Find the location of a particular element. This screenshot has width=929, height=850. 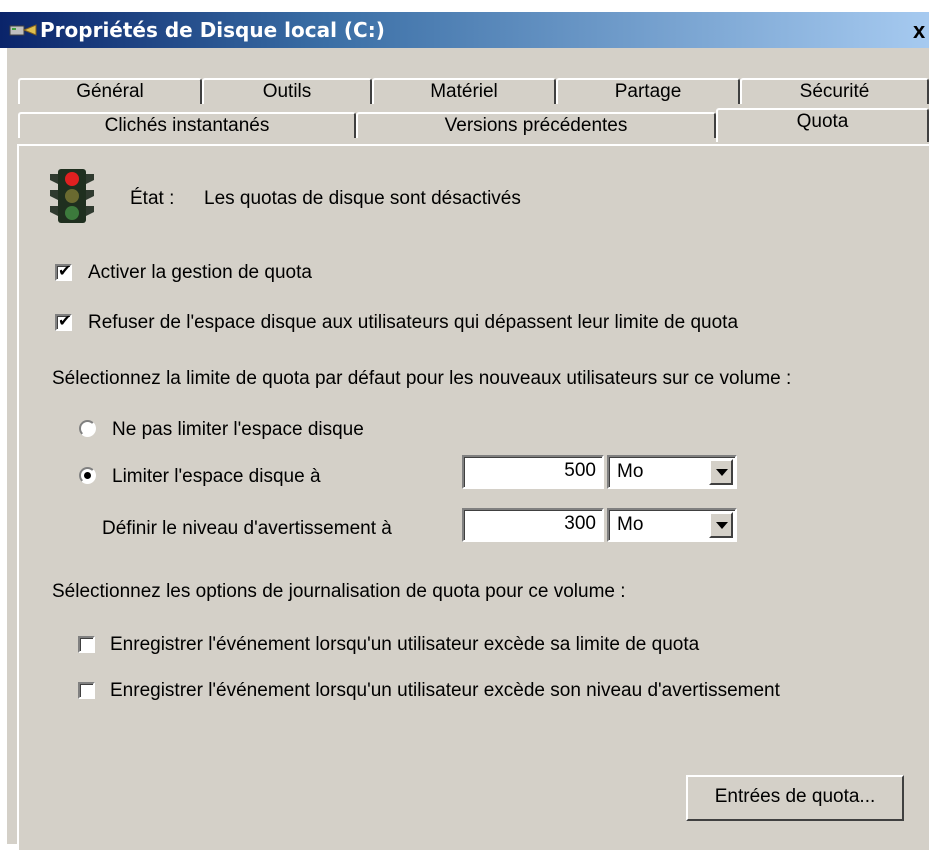

radio-dot-icon is located at coordinates (87, 475).